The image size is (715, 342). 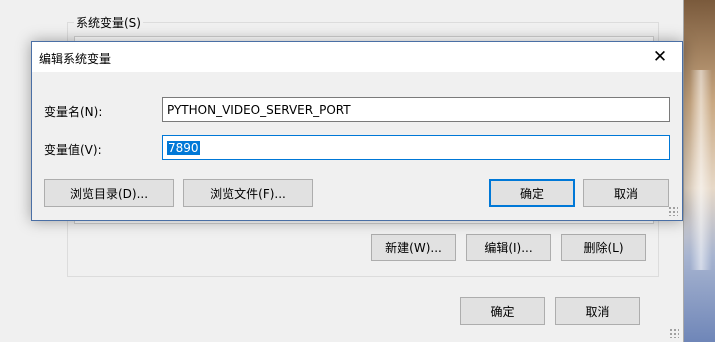 What do you see at coordinates (626, 193) in the screenshot?
I see `dialog-cancel-button: 取消` at bounding box center [626, 193].